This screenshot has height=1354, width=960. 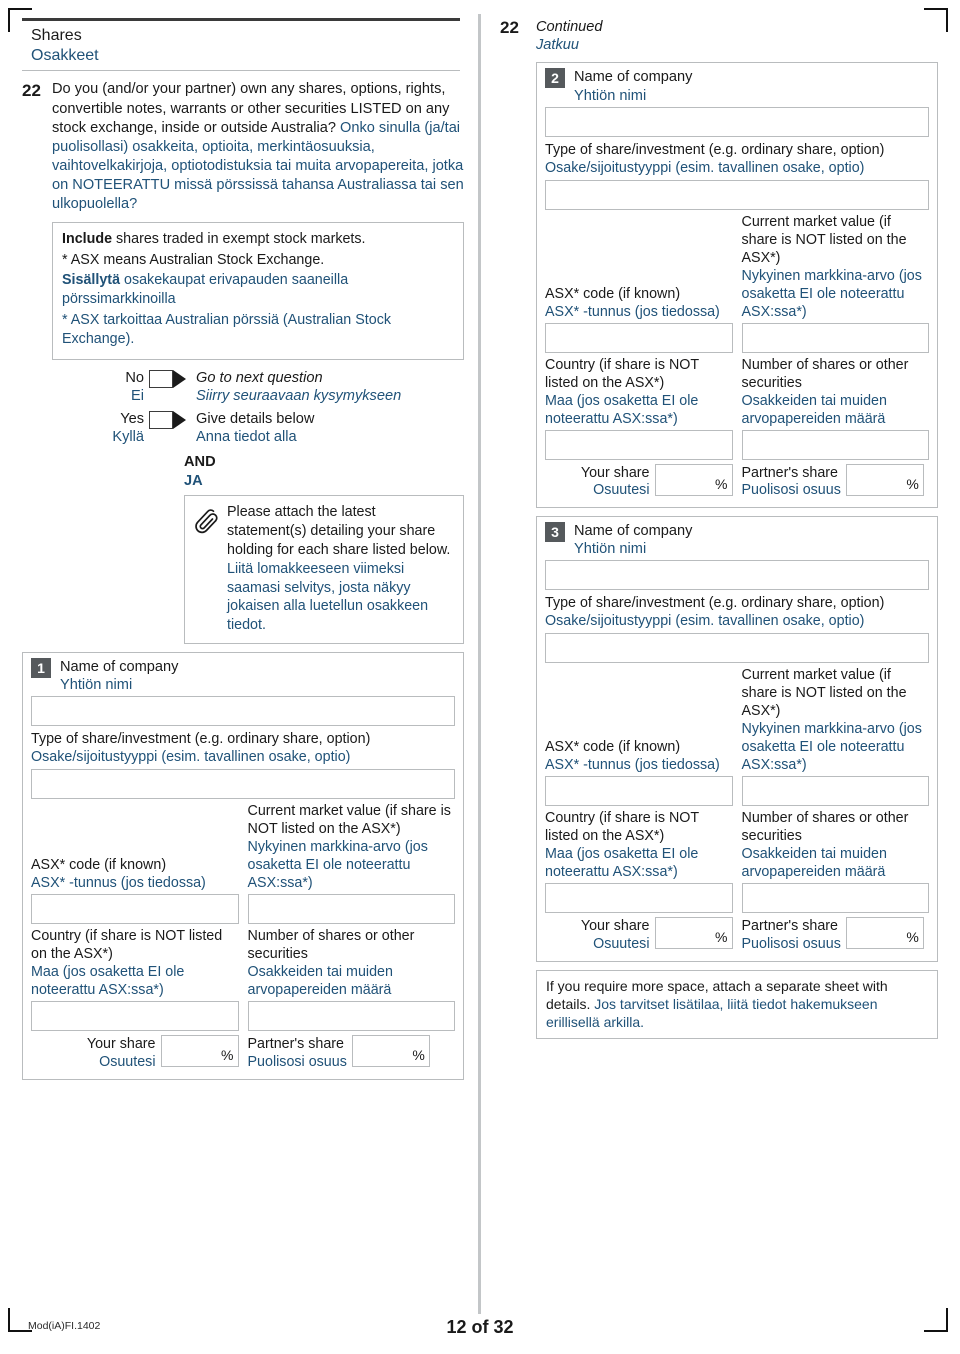 I want to click on checkbox-no, so click(x=161, y=378).